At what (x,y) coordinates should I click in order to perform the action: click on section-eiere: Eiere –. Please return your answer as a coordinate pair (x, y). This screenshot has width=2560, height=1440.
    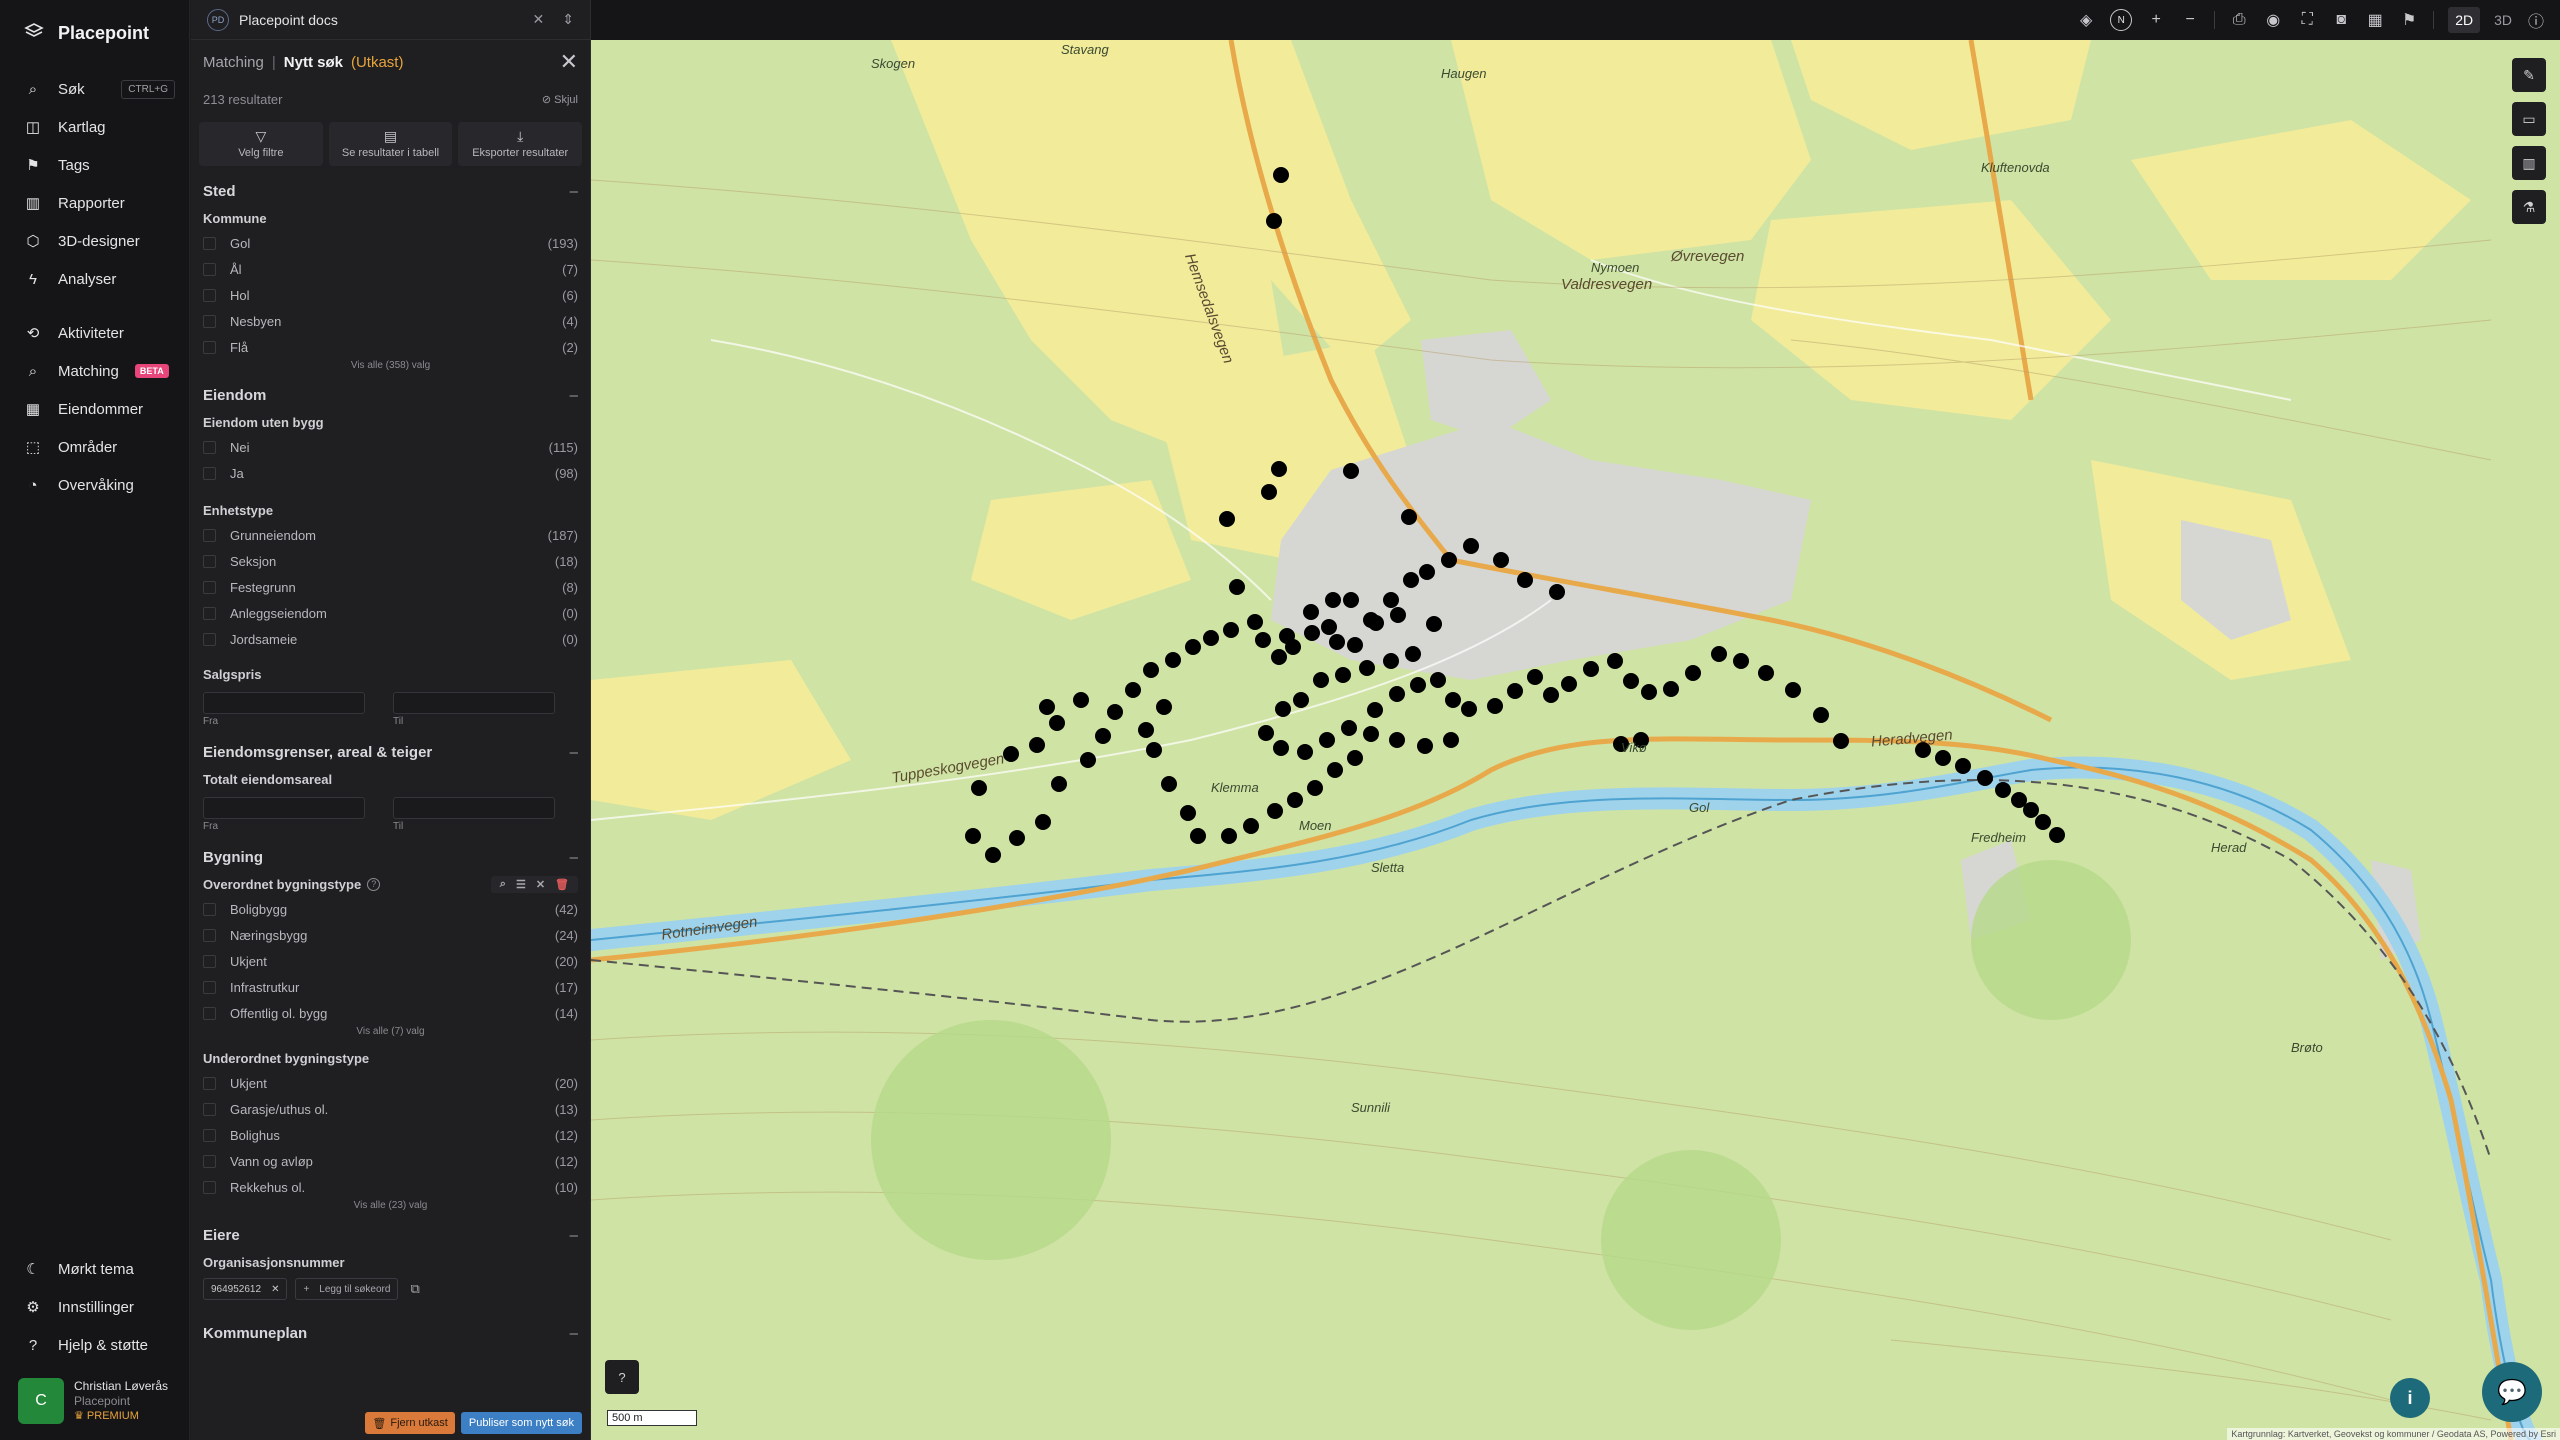
    Looking at the image, I should click on (390, 1235).